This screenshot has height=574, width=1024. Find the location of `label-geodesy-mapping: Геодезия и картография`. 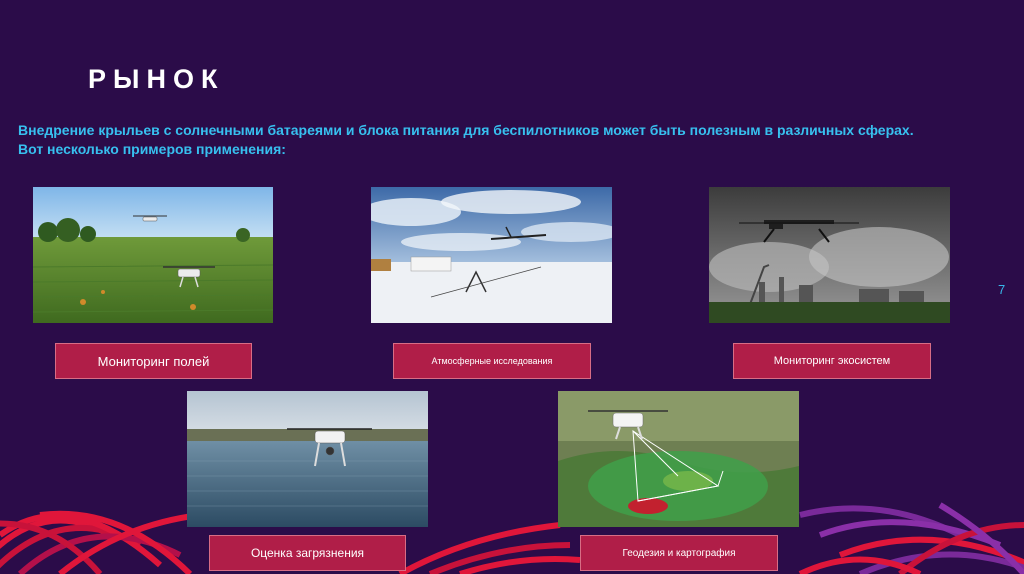

label-geodesy-mapping: Геодезия и картография is located at coordinates (679, 553).